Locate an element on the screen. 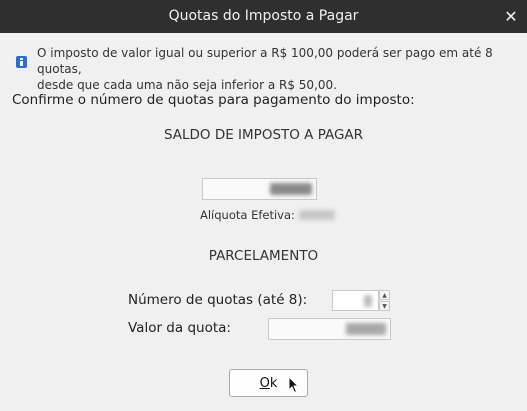 This screenshot has width=527, height=411. valor-quota-value-redacted is located at coordinates (366, 329).